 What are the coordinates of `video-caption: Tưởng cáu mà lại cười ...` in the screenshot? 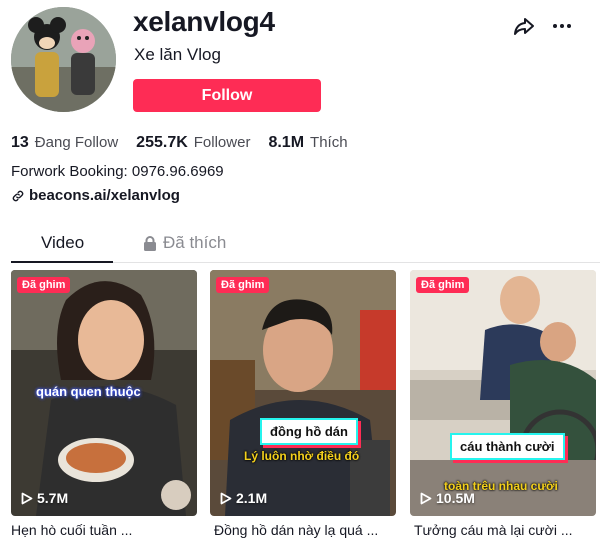 It's located at (493, 530).